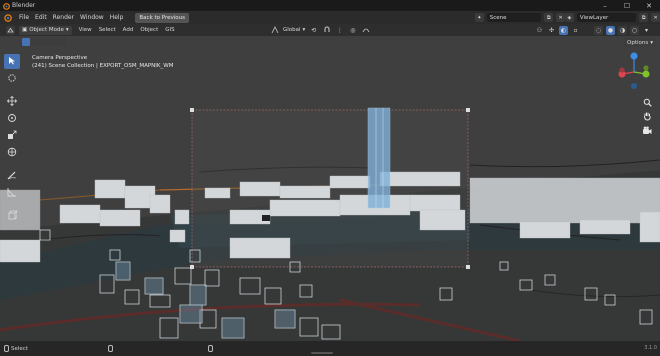  I want to click on remove-view-layer-icon: ✕, so click(655, 17).